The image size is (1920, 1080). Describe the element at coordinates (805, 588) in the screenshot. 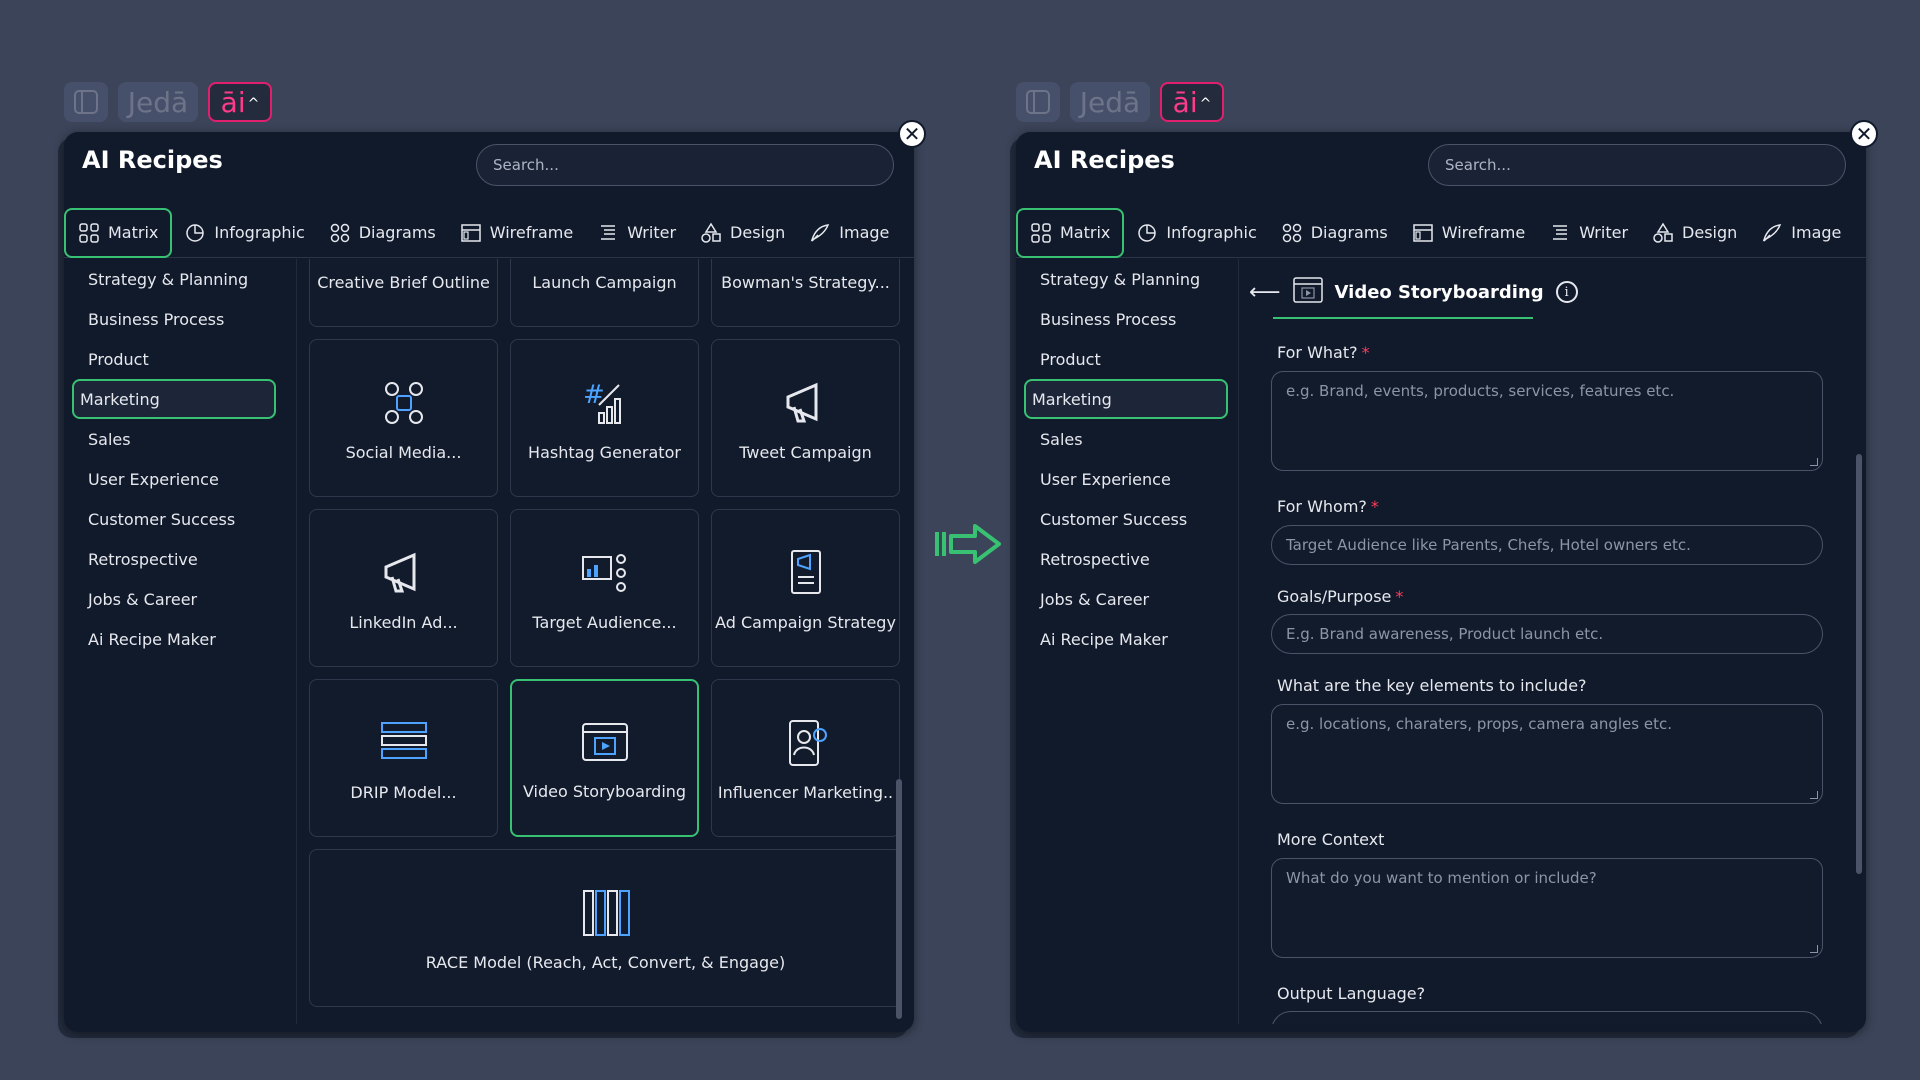

I see `recipe-card-ad-campaign-strategy: Ad Campaign Strategy` at that location.